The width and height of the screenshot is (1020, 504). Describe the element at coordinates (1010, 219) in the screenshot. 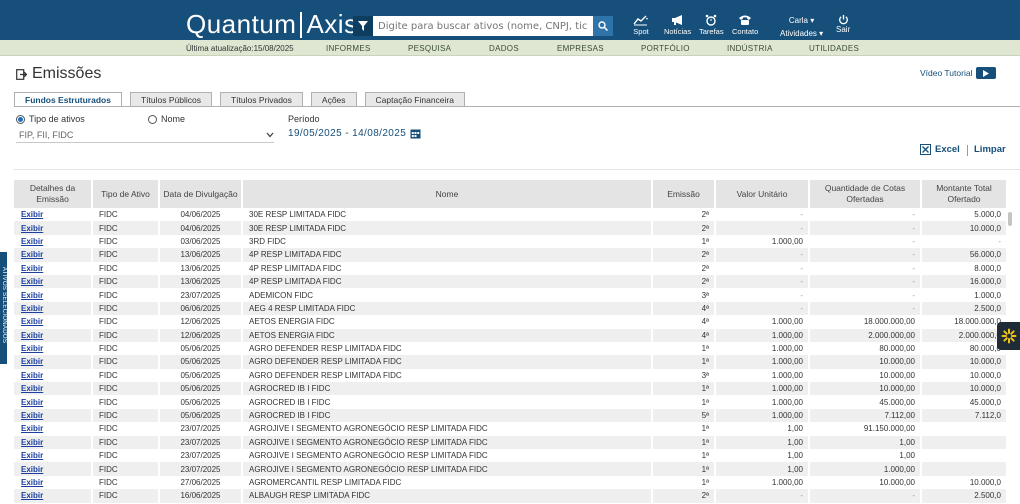

I see `scrollbar-thumb` at that location.